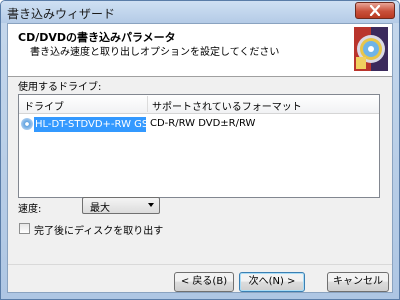  Describe the element at coordinates (147, 104) in the screenshot. I see `column-divider` at that location.